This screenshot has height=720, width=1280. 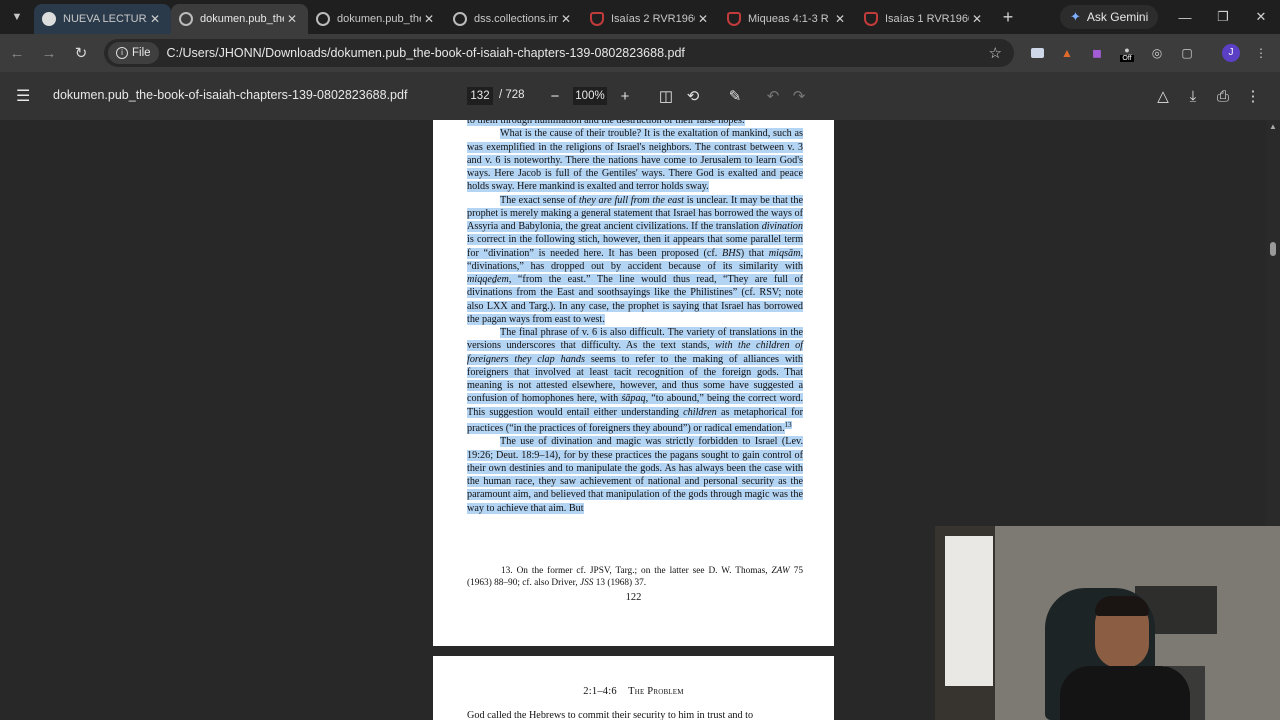 I want to click on browser-menu-icon: ⋮, so click(x=1261, y=53).